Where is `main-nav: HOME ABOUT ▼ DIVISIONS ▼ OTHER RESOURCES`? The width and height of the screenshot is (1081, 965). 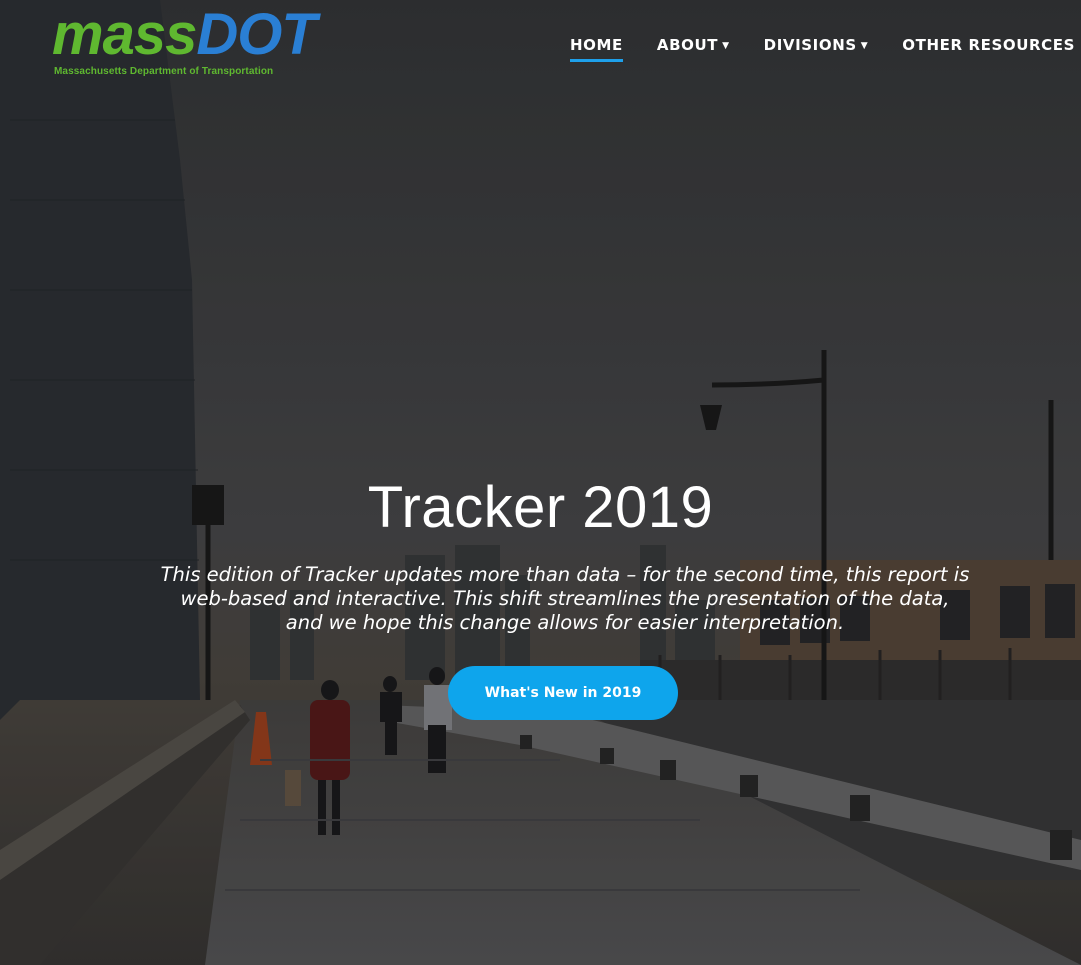
main-nav: HOME ABOUT ▼ DIVISIONS ▼ OTHER RESOURCES is located at coordinates (822, 49).